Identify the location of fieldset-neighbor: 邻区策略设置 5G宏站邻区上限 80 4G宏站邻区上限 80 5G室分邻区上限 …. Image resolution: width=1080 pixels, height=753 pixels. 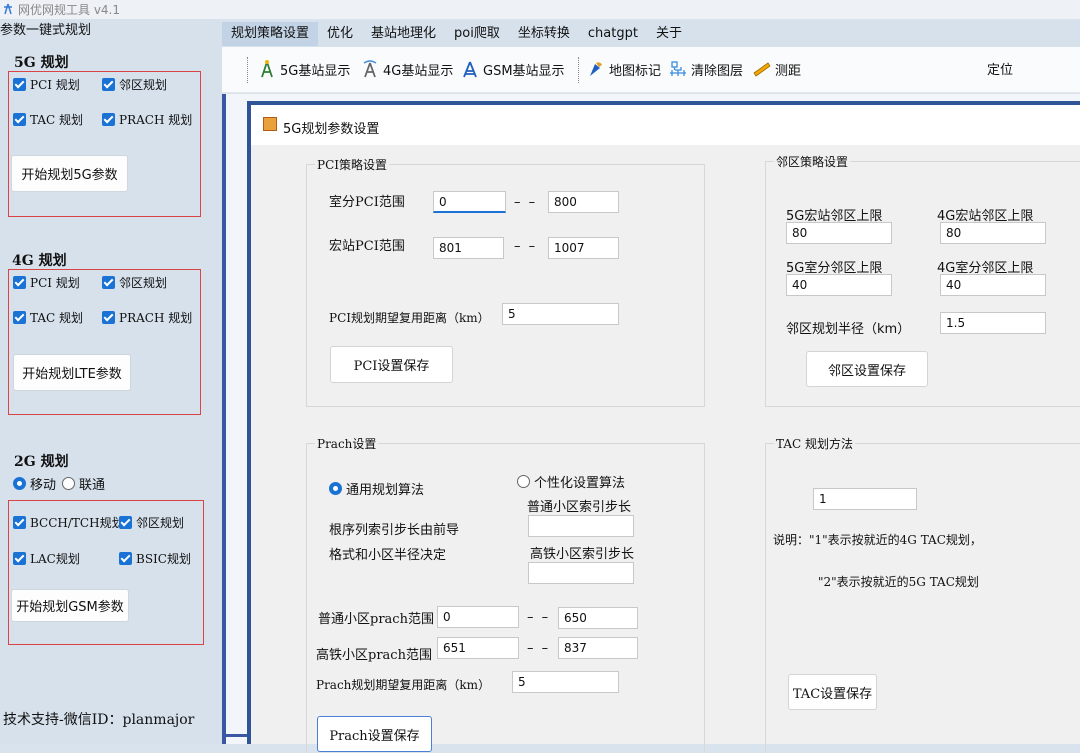
(922, 280).